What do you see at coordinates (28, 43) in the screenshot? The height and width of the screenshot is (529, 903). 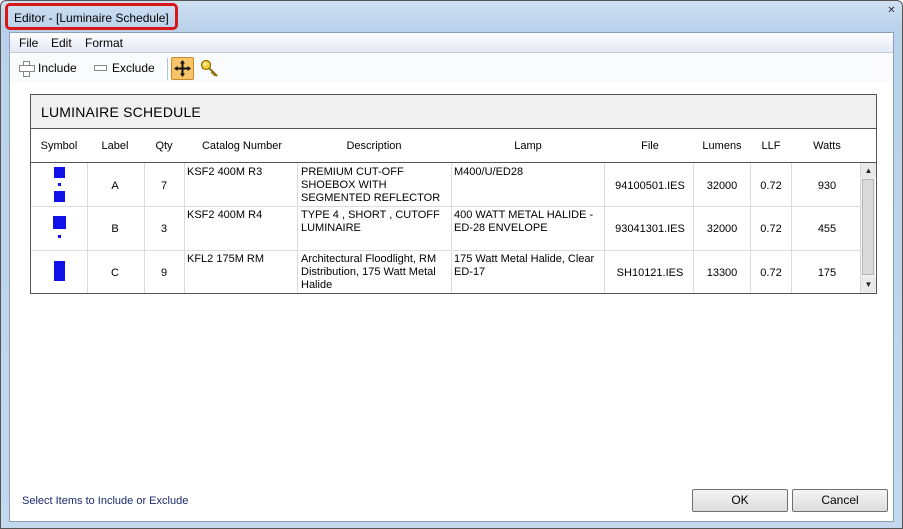 I see `menu-file: File` at bounding box center [28, 43].